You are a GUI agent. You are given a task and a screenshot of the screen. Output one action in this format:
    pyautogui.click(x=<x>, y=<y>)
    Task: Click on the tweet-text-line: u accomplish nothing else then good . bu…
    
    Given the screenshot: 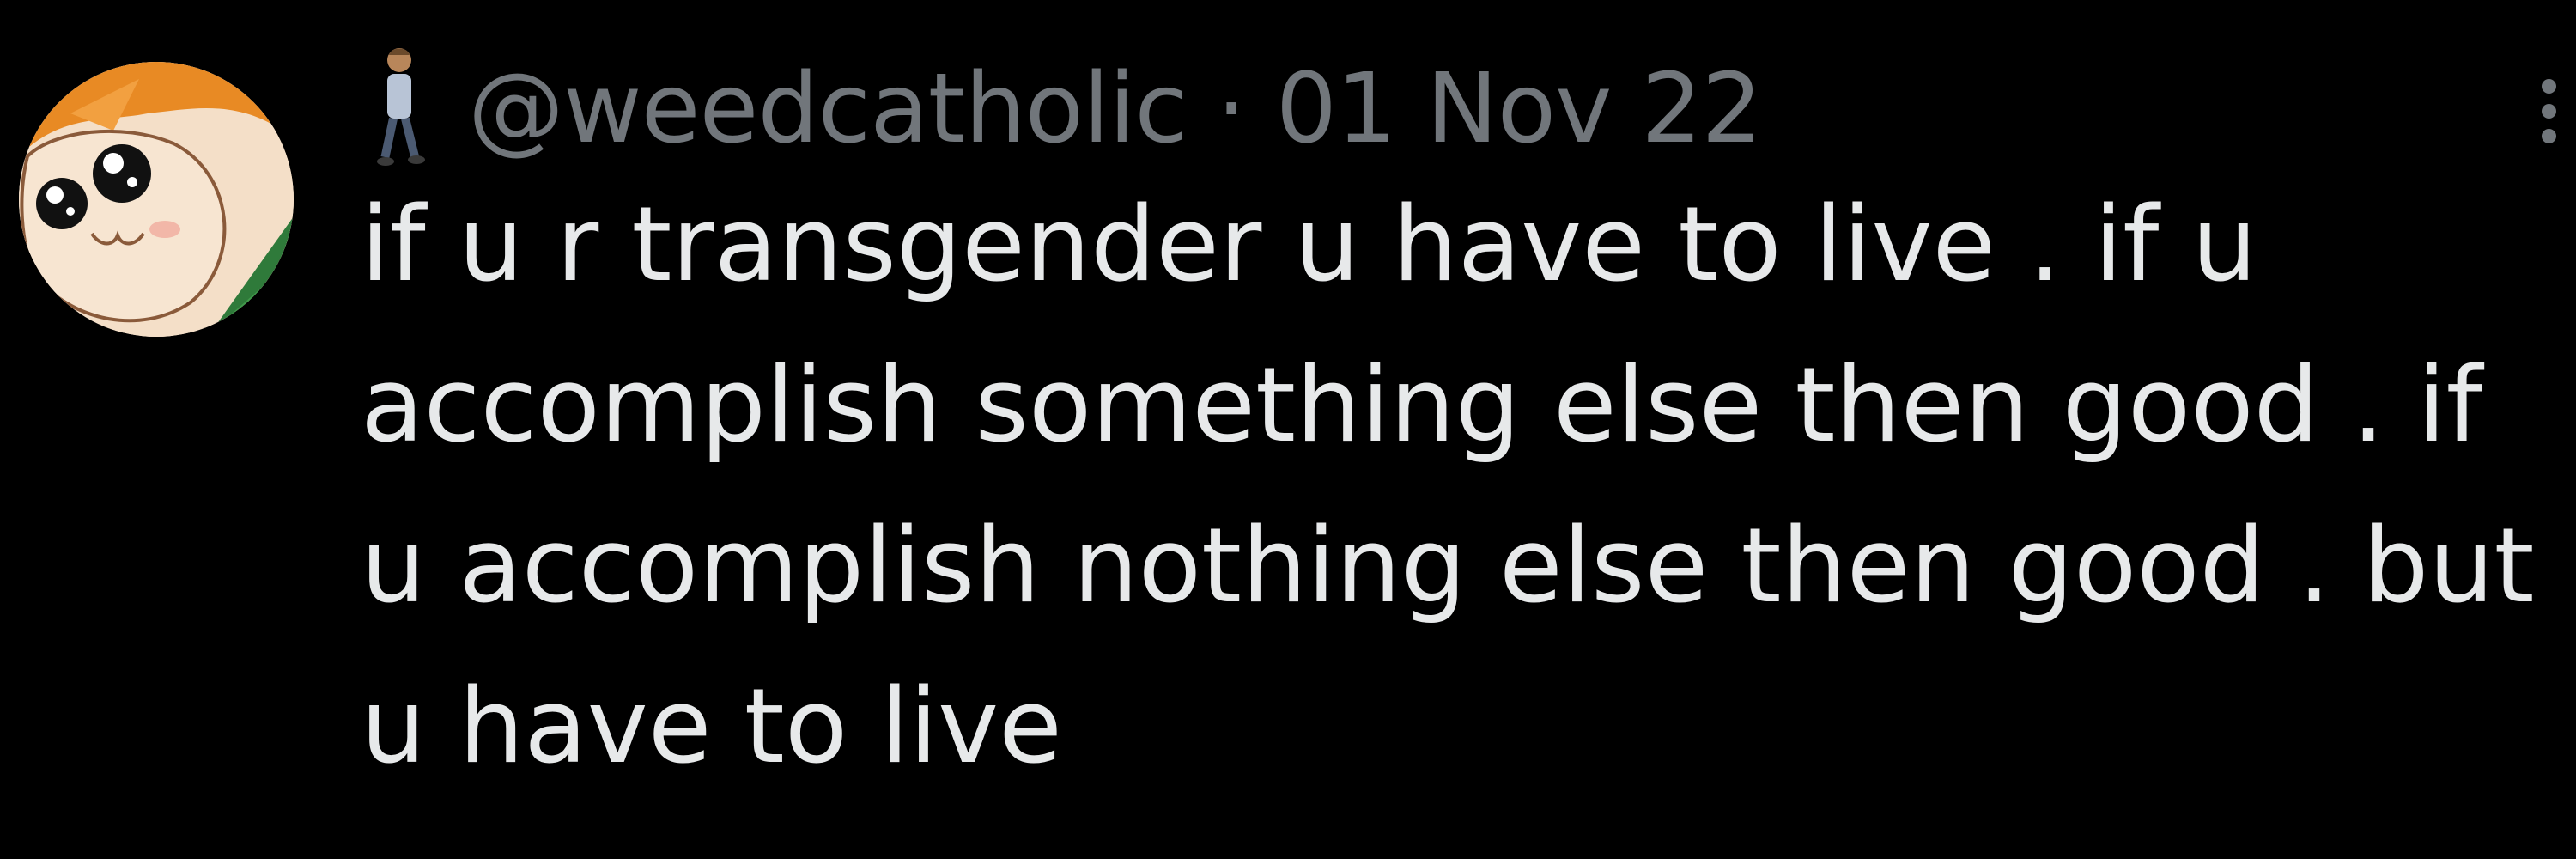 What is the action you would take?
    pyautogui.click(x=1448, y=567)
    